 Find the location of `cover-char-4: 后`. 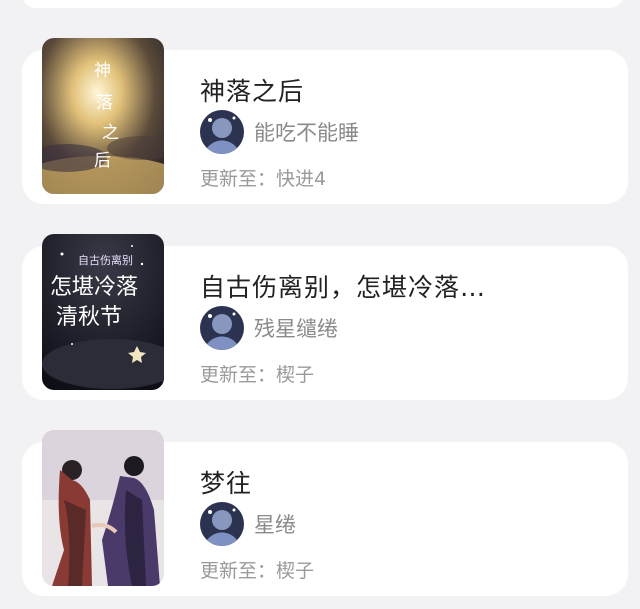

cover-char-4: 后 is located at coordinates (102, 161).